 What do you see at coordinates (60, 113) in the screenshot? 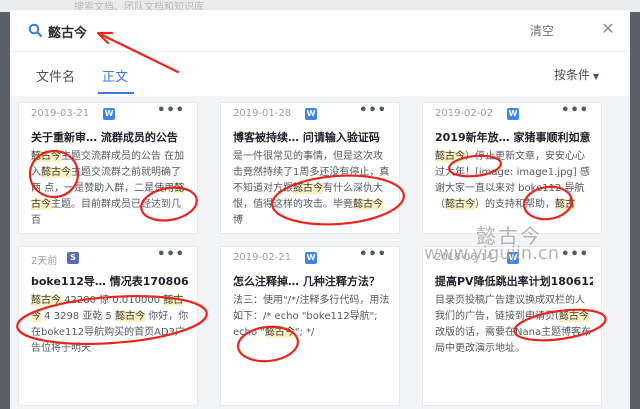
I see `card-date: 2019-03-21` at bounding box center [60, 113].